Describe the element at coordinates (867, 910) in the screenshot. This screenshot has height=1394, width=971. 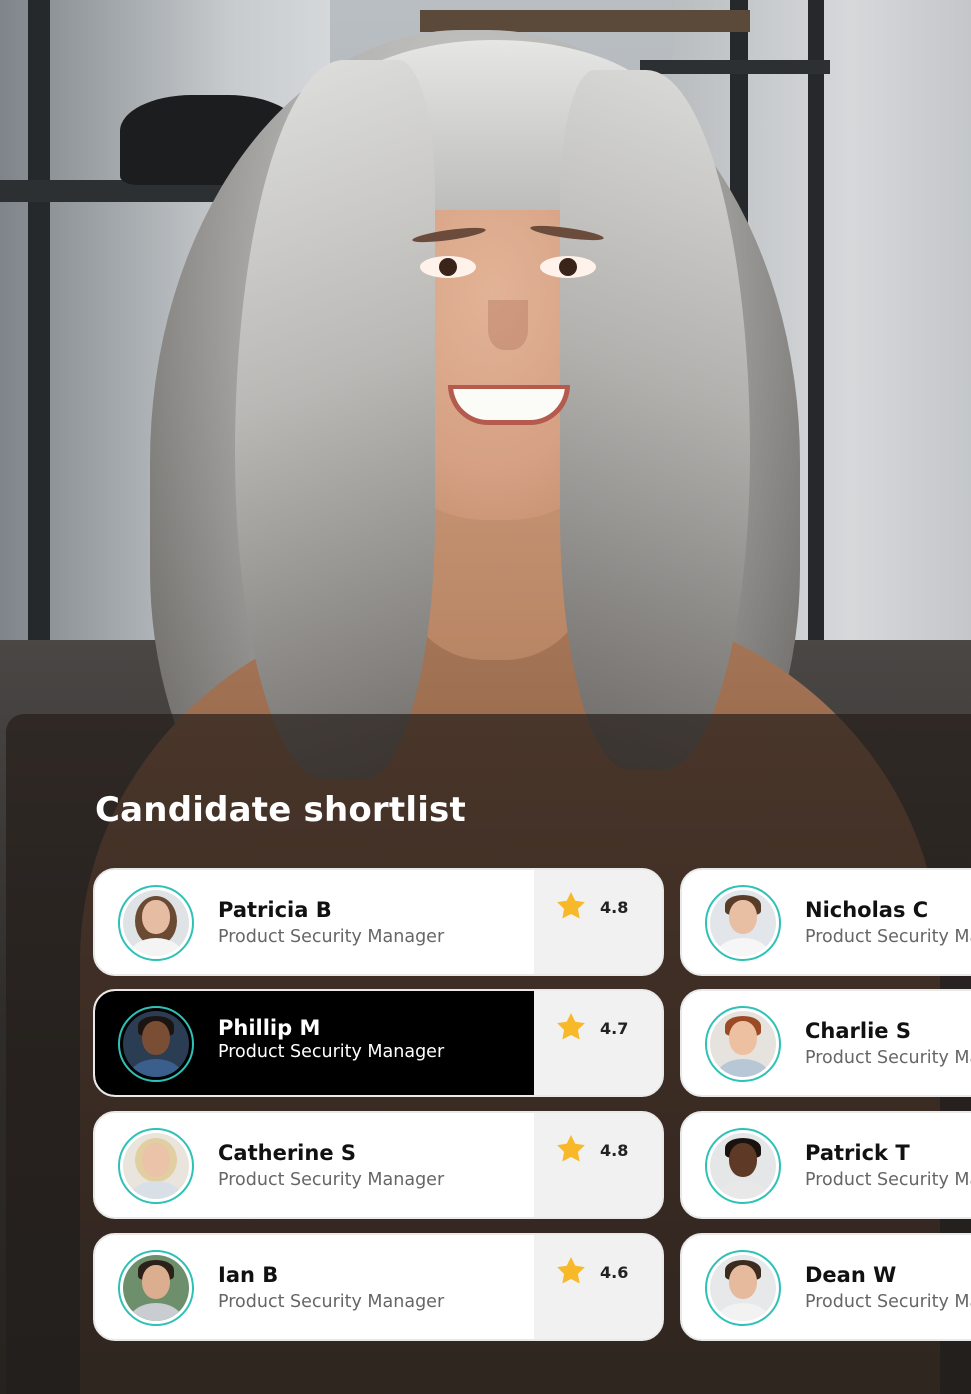
I see `candidate-name: Nicholas C` at that location.